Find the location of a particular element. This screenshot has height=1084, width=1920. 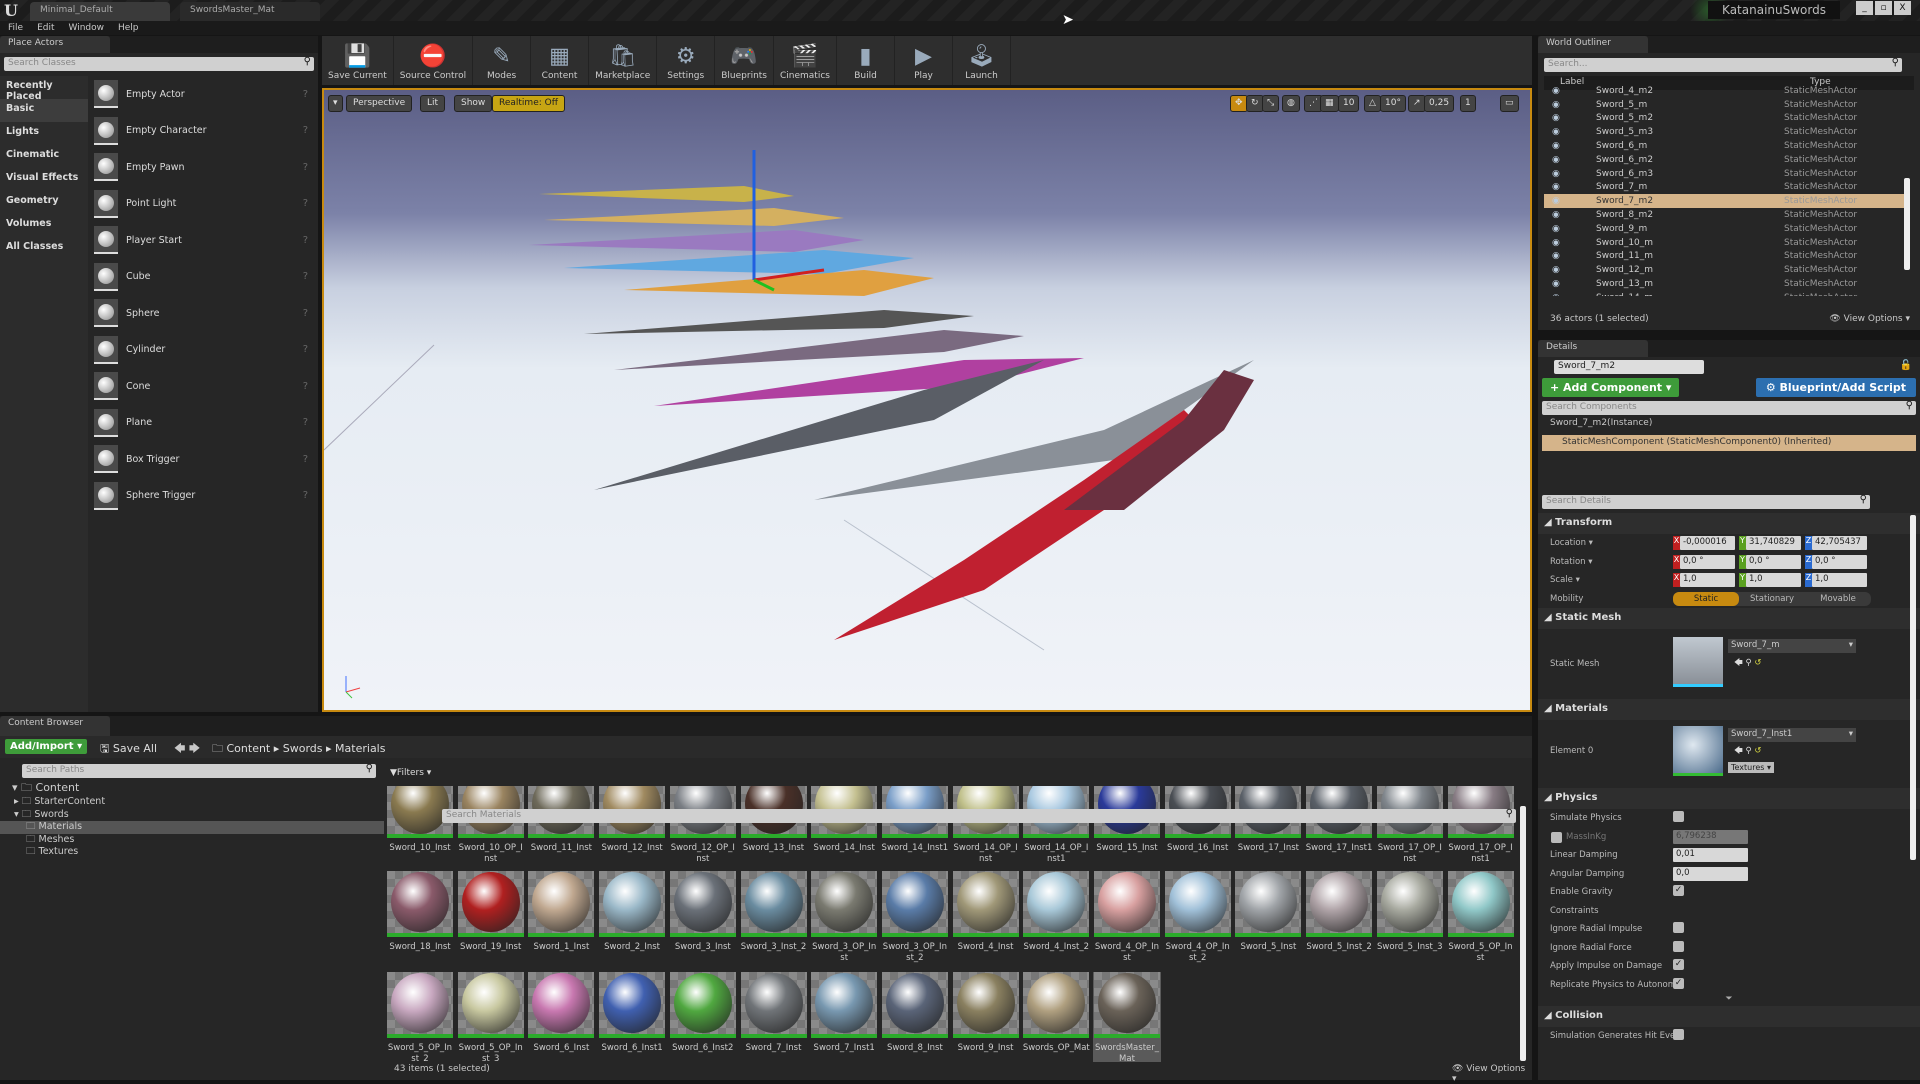

modes-button: ✎ Modes is located at coordinates (502, 60).